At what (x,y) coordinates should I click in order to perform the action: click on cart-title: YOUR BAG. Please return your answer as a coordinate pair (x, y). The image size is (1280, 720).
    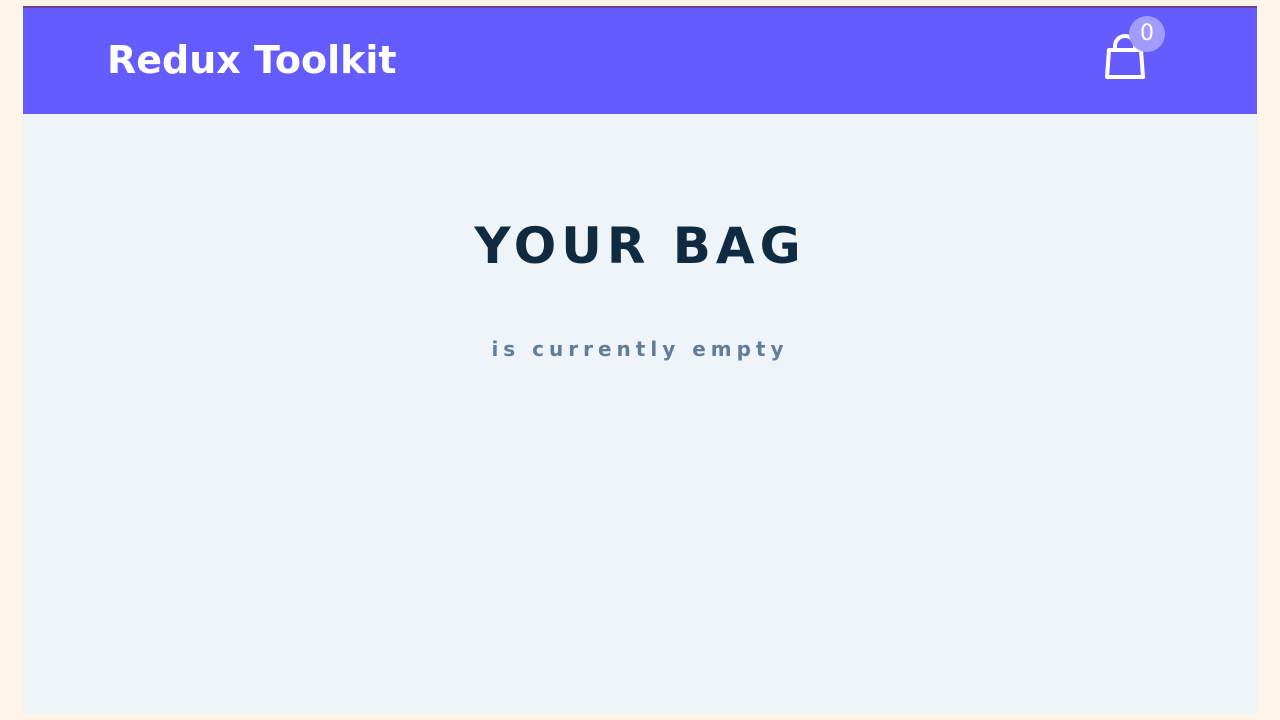
    Looking at the image, I should click on (640, 246).